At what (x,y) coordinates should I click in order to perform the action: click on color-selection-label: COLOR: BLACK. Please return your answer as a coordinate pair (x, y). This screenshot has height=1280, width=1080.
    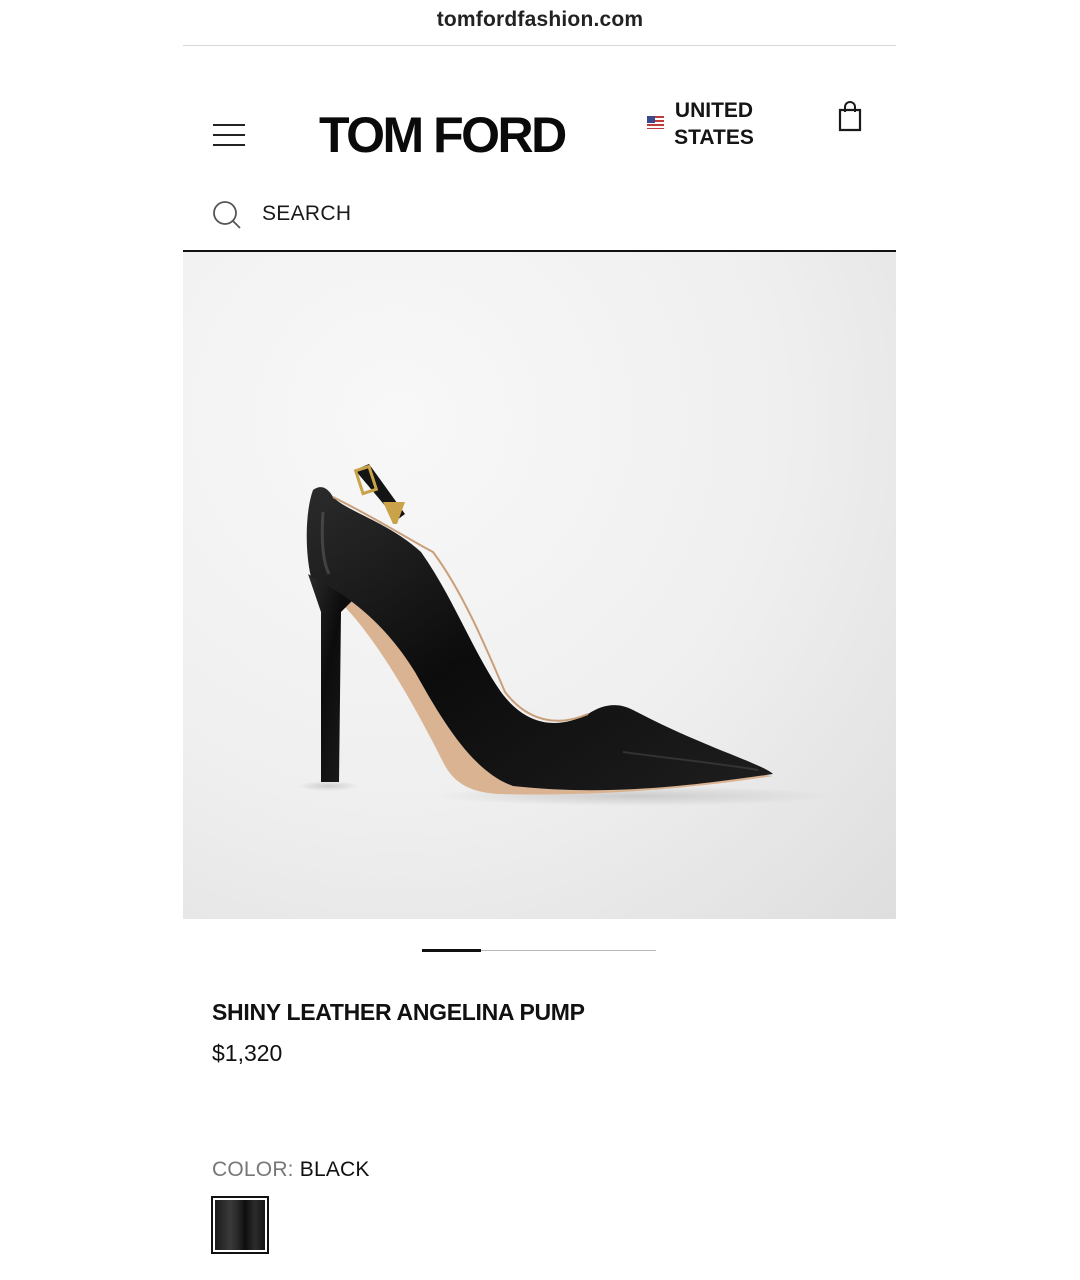
    Looking at the image, I should click on (291, 1170).